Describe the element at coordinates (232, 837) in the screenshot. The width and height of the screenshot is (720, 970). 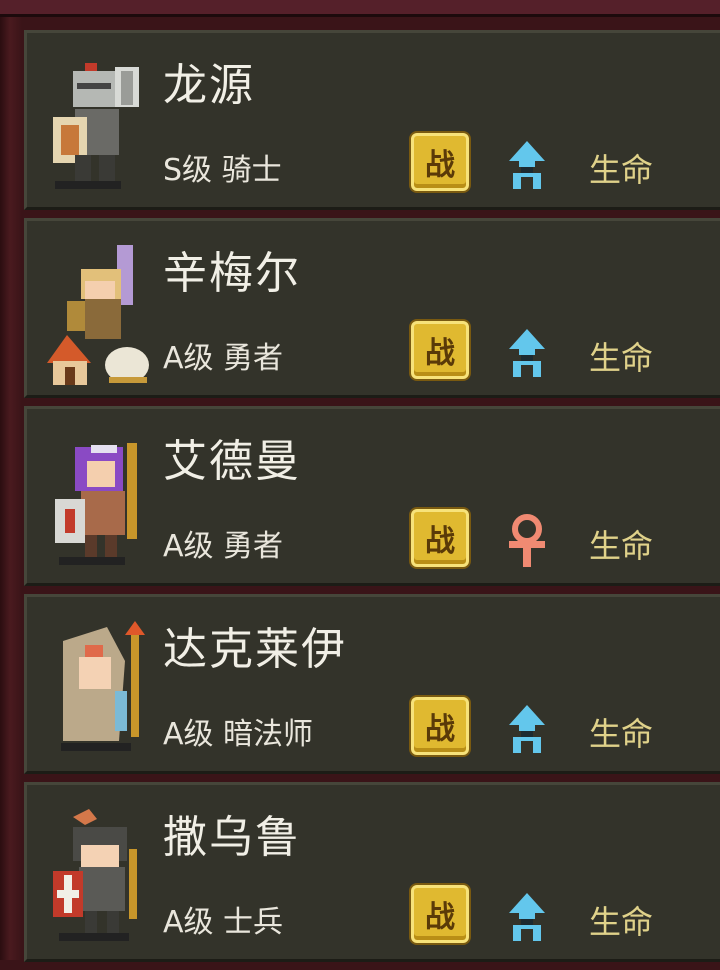
I see `hero-name: 撒乌鲁` at that location.